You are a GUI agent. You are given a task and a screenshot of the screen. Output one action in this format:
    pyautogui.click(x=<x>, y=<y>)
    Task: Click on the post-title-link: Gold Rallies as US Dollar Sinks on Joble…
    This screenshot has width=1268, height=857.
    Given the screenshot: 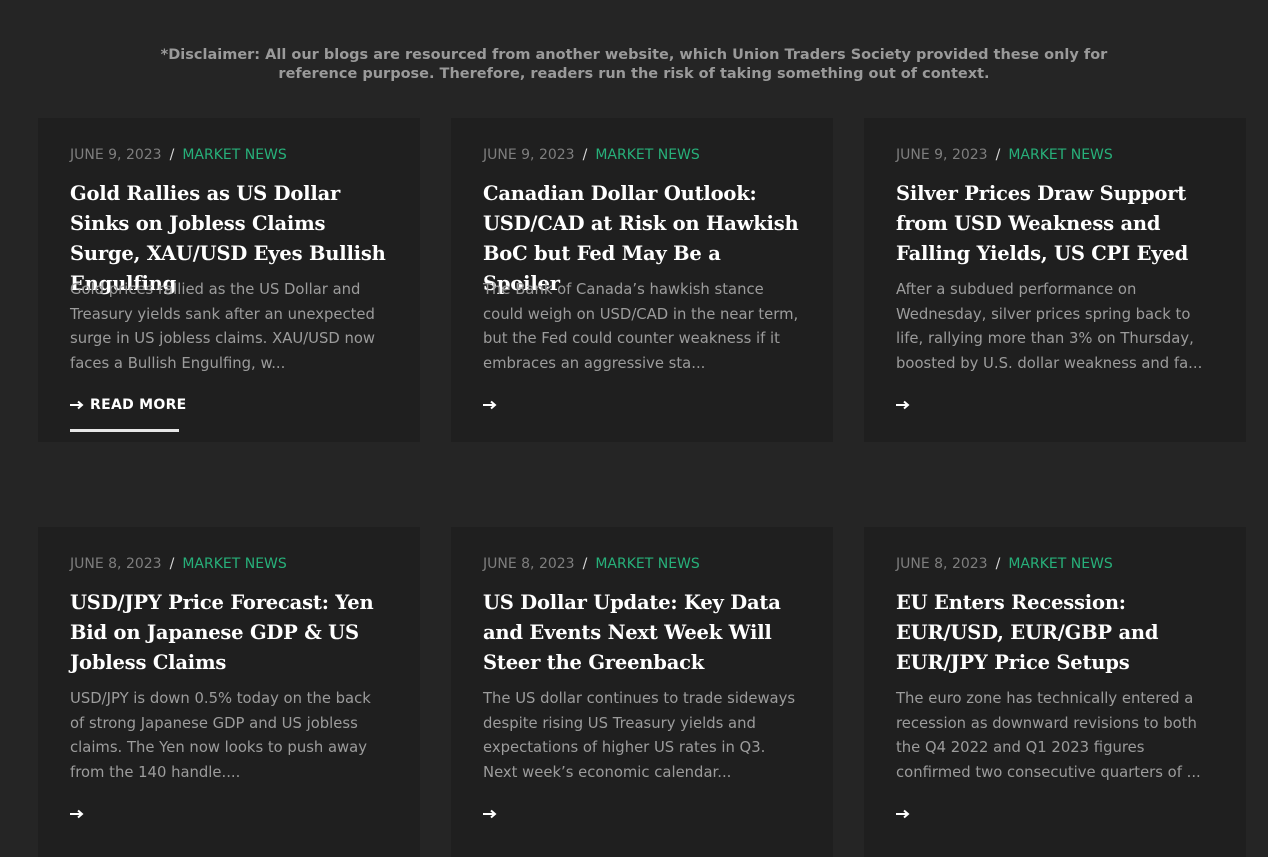 What is the action you would take?
    pyautogui.click(x=229, y=237)
    